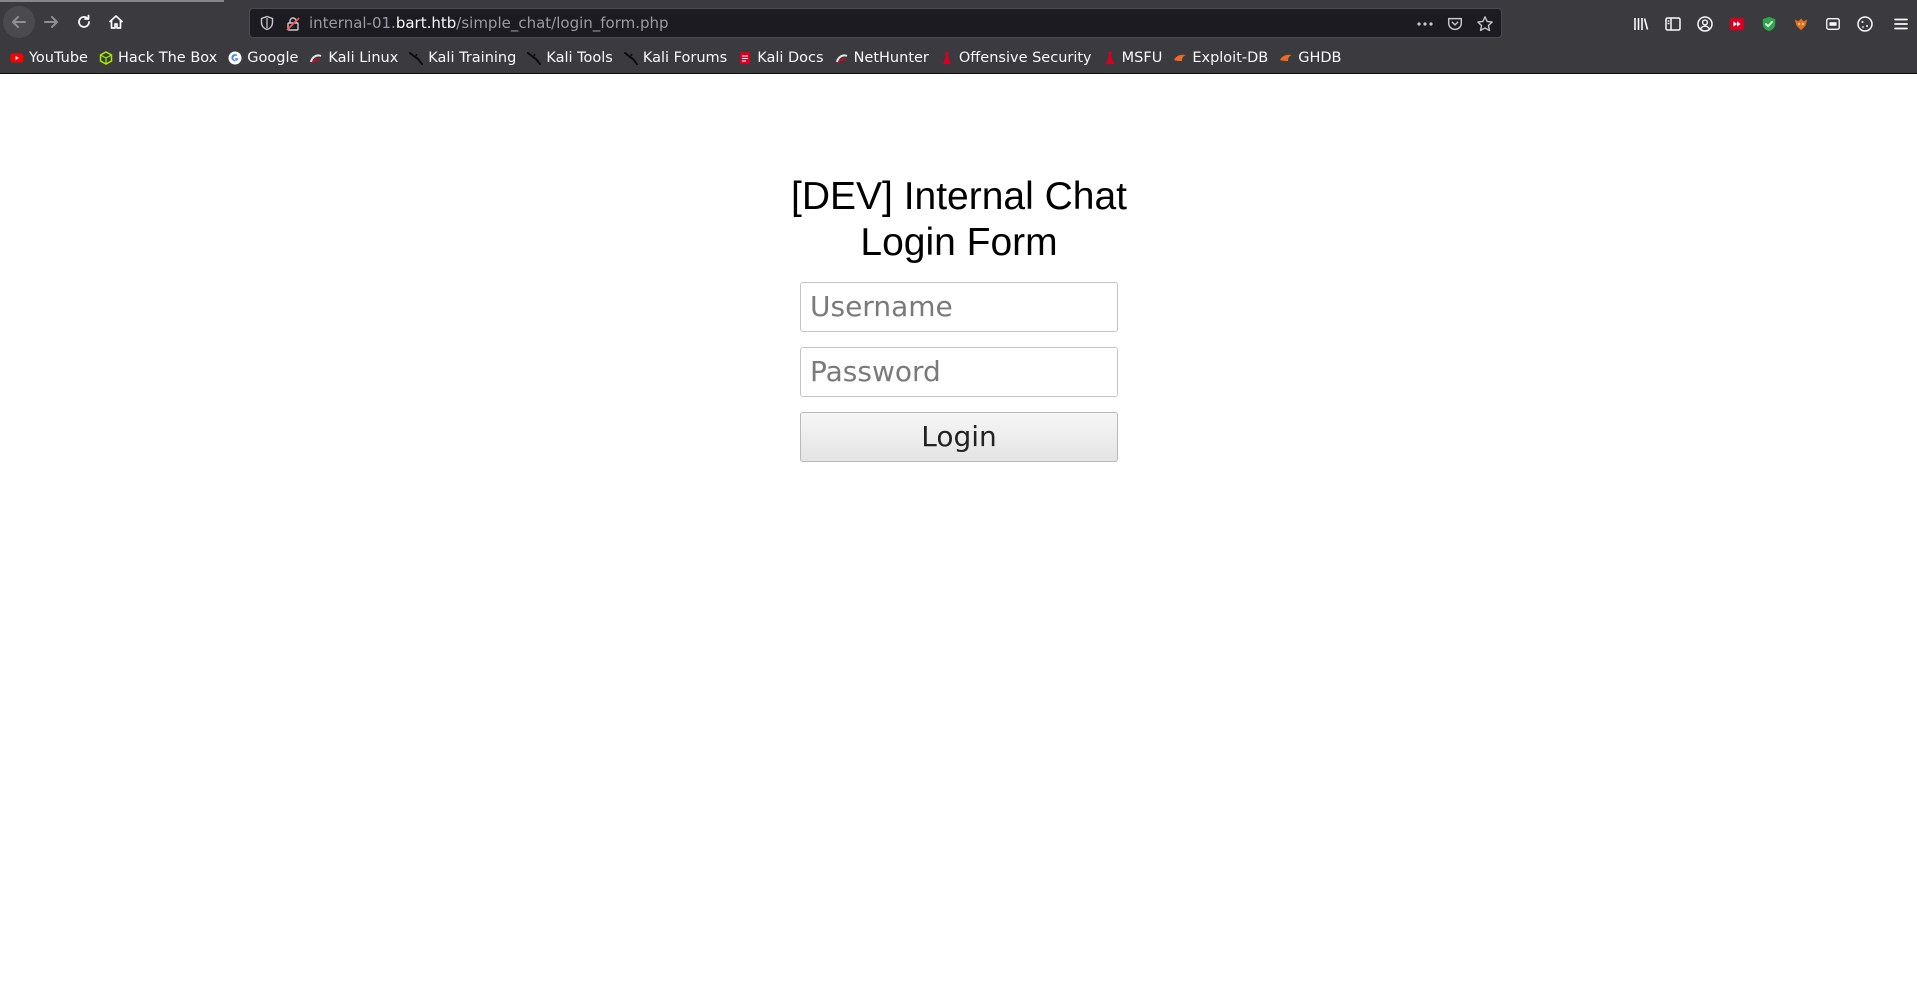 The width and height of the screenshot is (1917, 989). What do you see at coordinates (363, 57) in the screenshot?
I see `bookmark-label: Kali Linux` at bounding box center [363, 57].